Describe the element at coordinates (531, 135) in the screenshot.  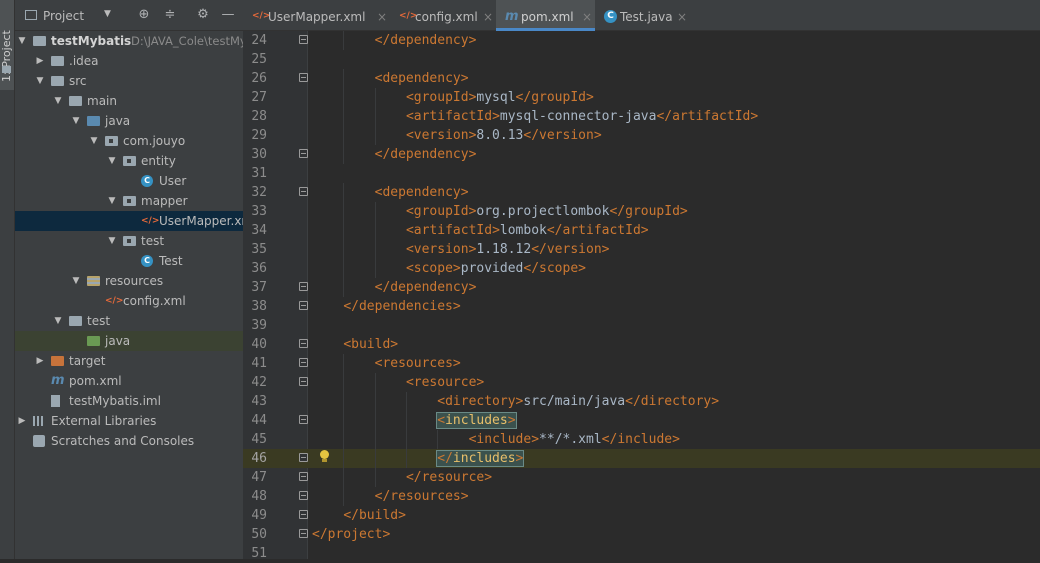
I see `code-token: </` at that location.